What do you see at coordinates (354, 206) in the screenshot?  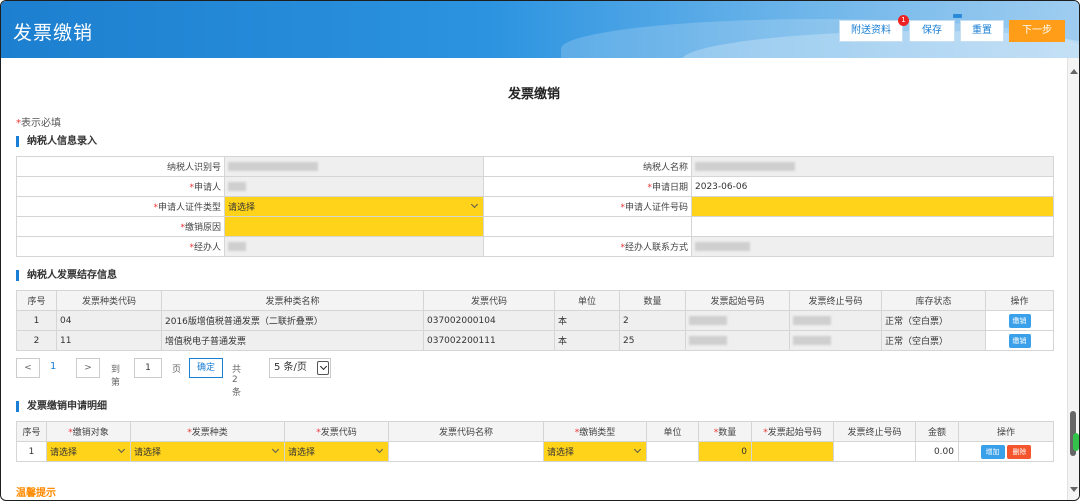 I see `cert-type-select: 请选择` at bounding box center [354, 206].